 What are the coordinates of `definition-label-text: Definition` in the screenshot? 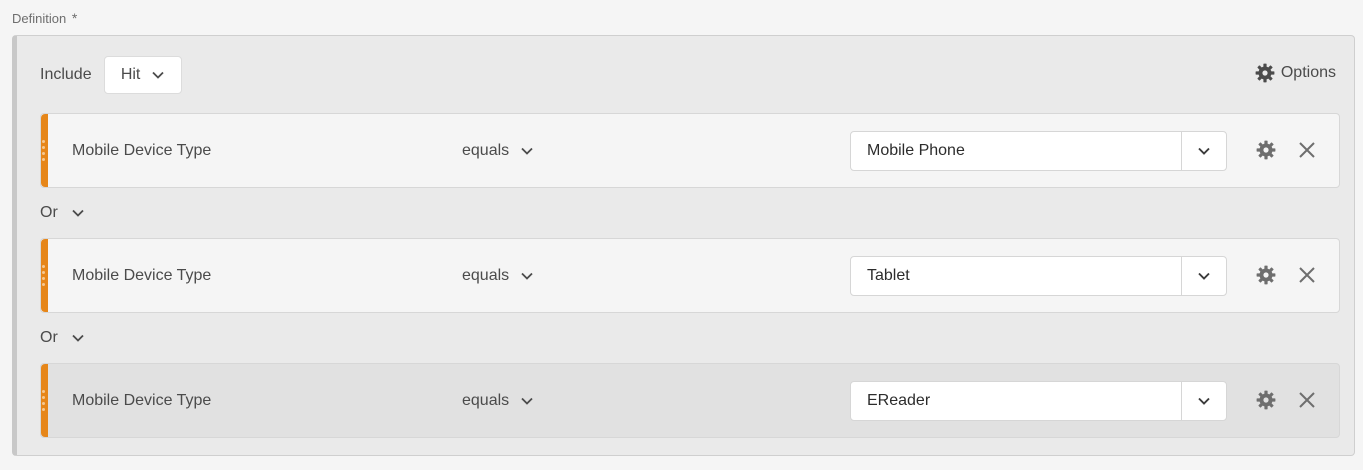 It's located at (39, 18).